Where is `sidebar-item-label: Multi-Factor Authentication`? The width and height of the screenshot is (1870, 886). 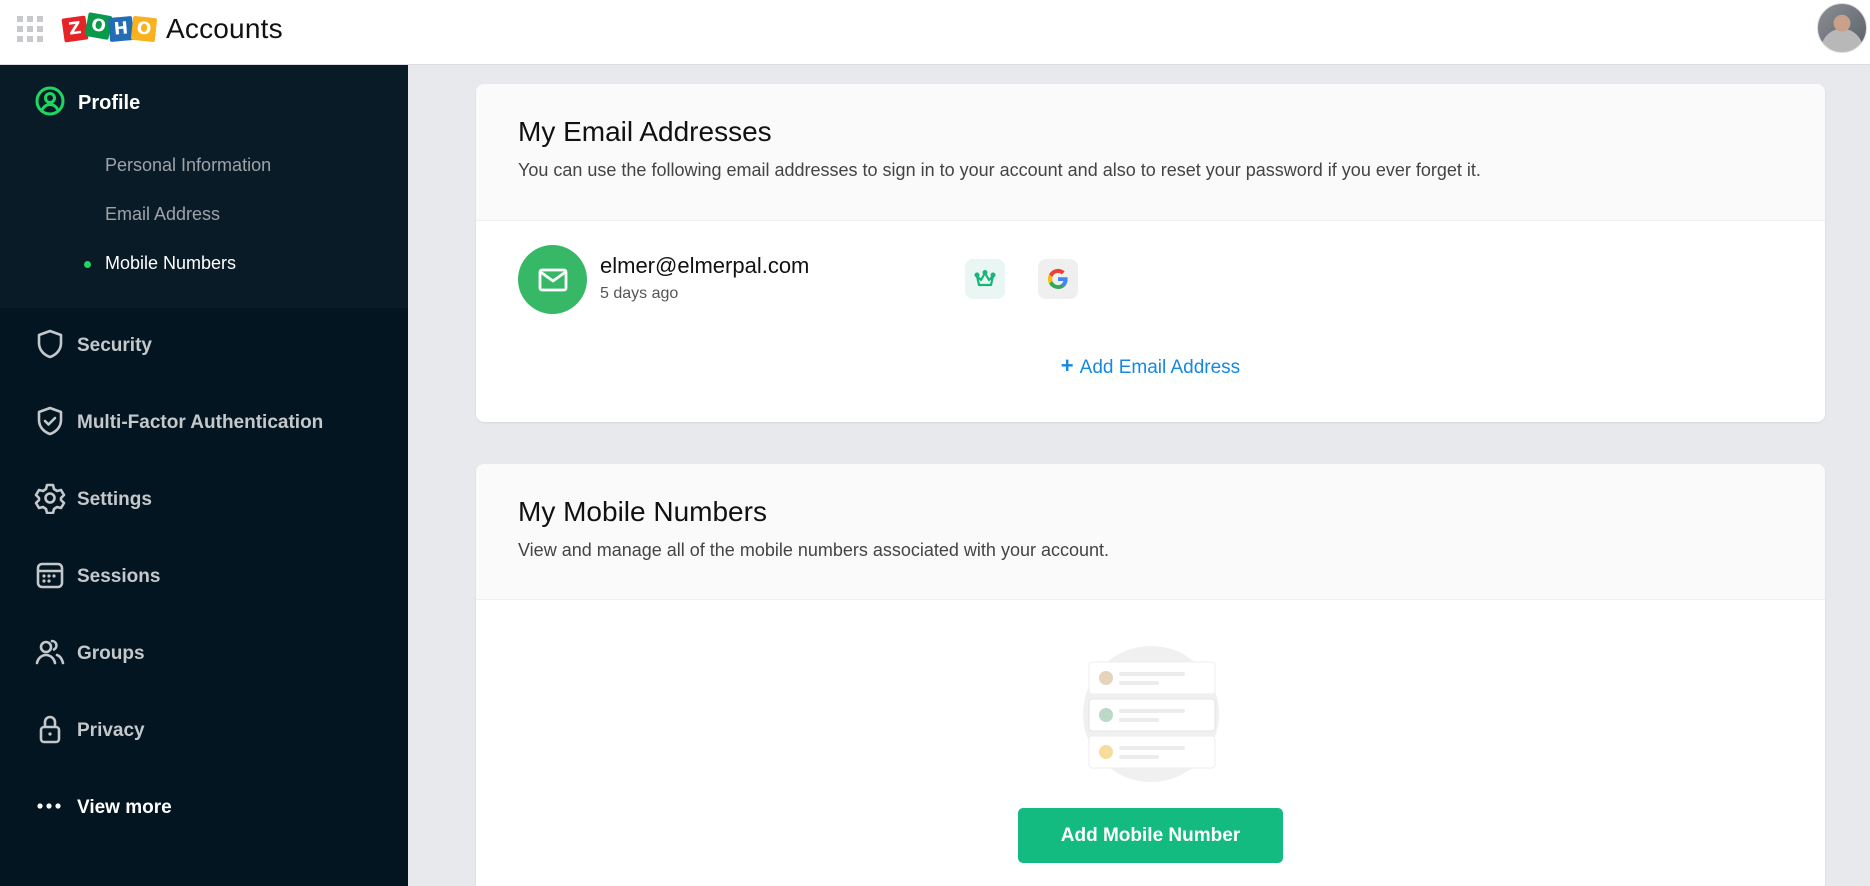 sidebar-item-label: Multi-Factor Authentication is located at coordinates (200, 422).